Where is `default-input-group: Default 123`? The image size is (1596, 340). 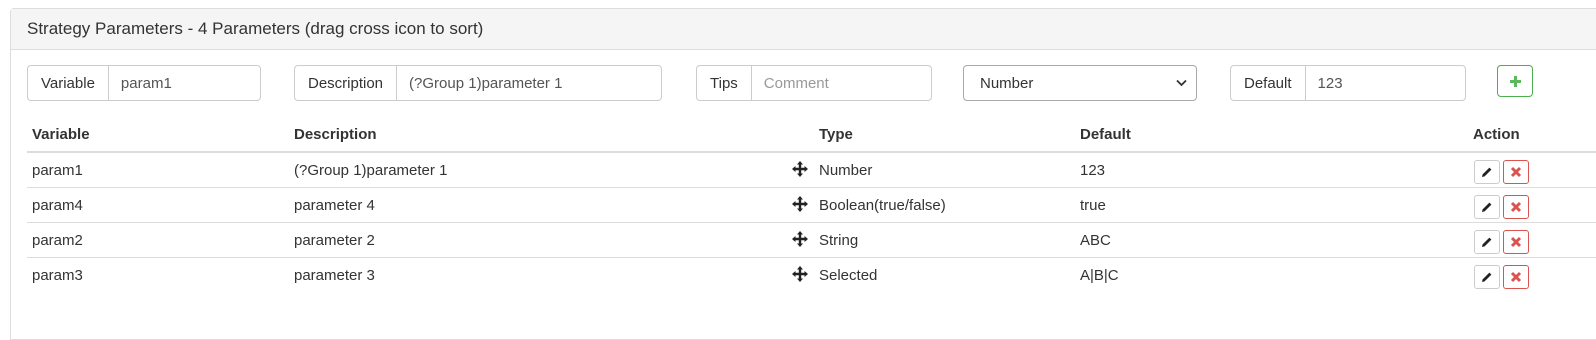 default-input-group: Default 123 is located at coordinates (1348, 83).